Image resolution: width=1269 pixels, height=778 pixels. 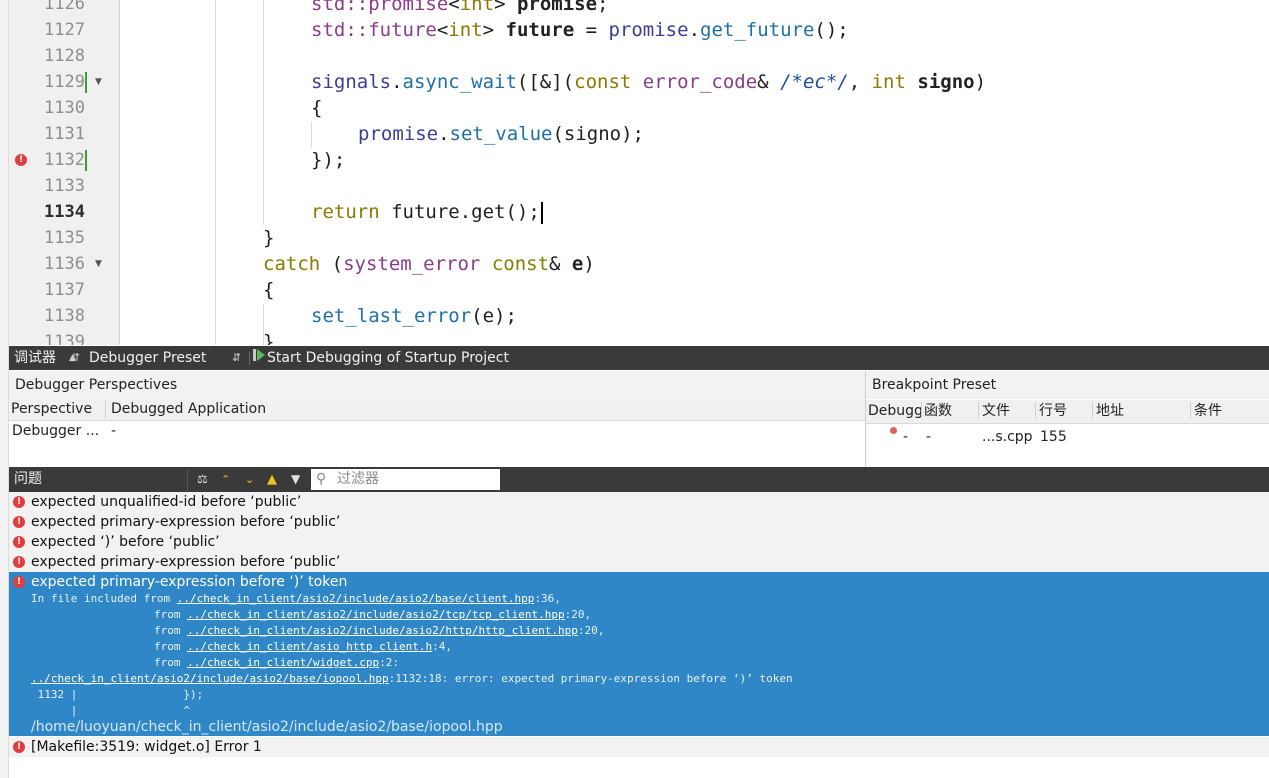 I want to click on source-excerpt-line: 1132 | });, so click(x=117, y=694).